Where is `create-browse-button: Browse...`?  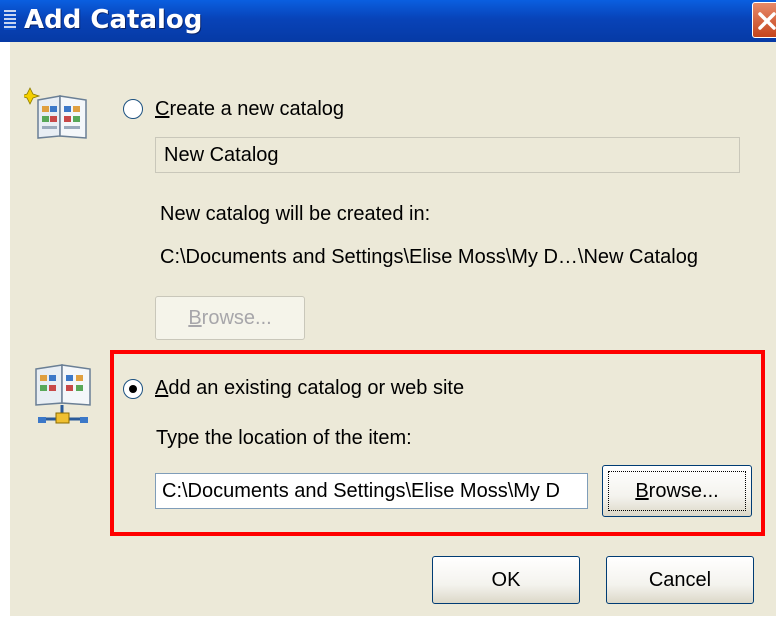 create-browse-button: Browse... is located at coordinates (230, 318).